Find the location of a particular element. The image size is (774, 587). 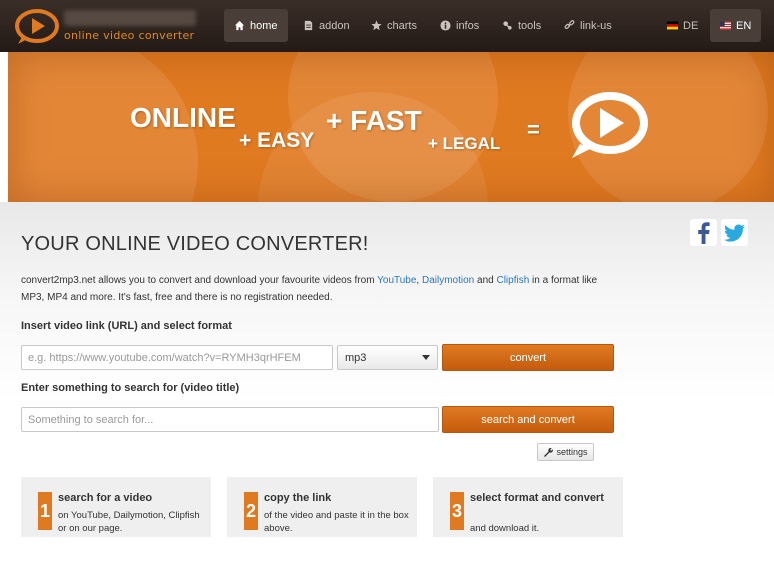

lang-label: DE is located at coordinates (691, 25).